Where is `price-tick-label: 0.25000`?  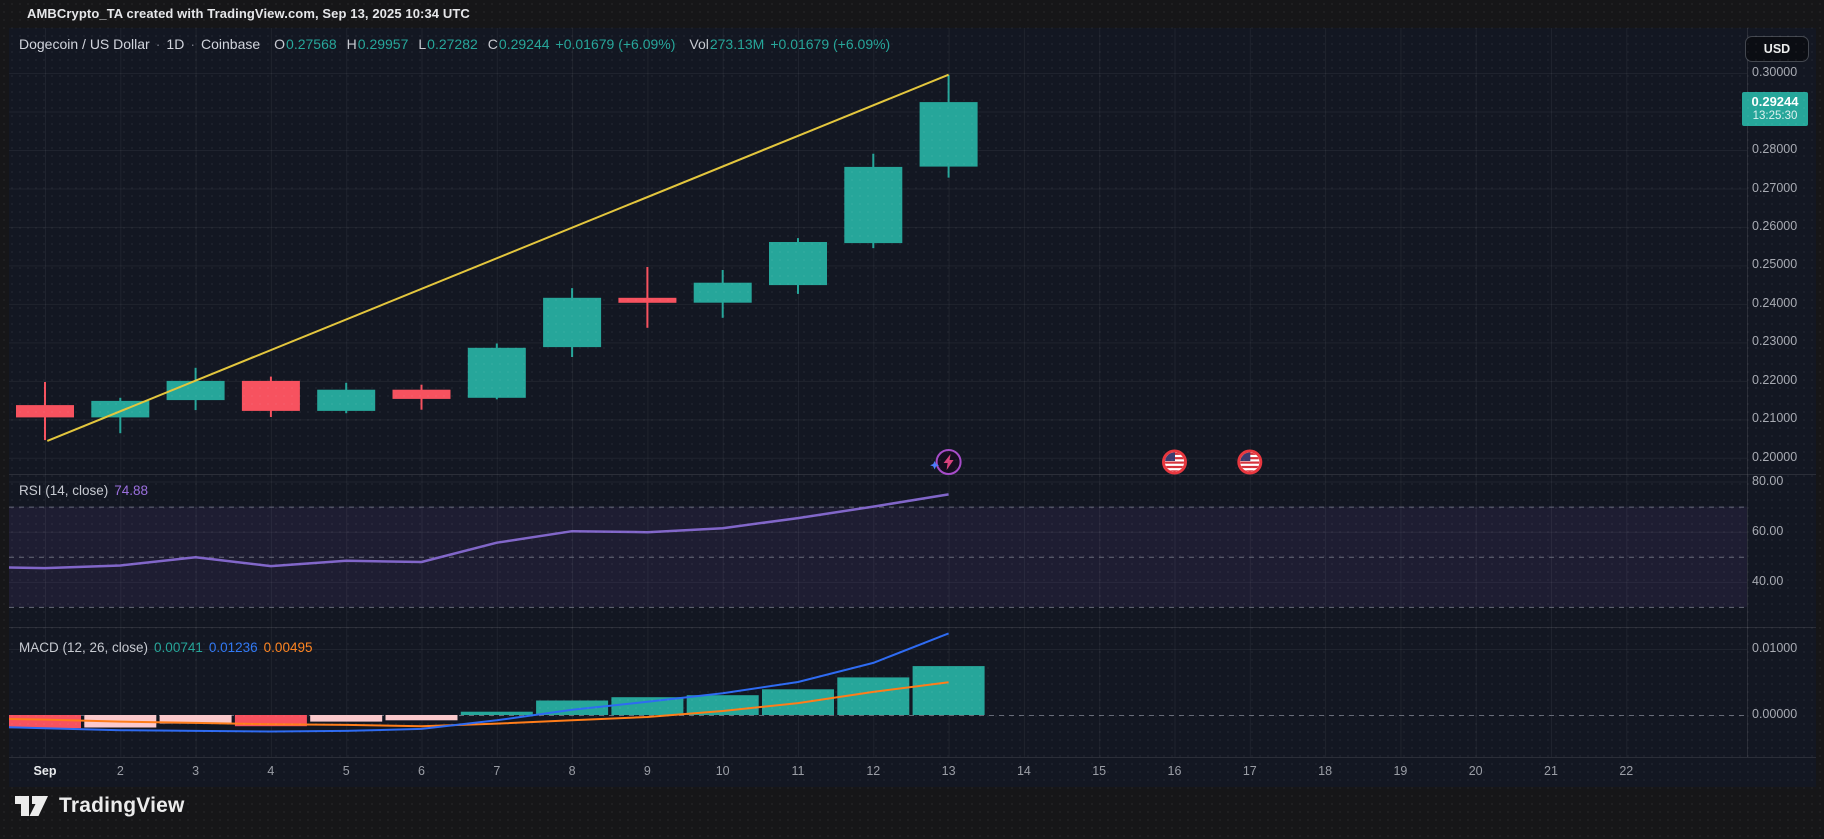 price-tick-label: 0.25000 is located at coordinates (1775, 264).